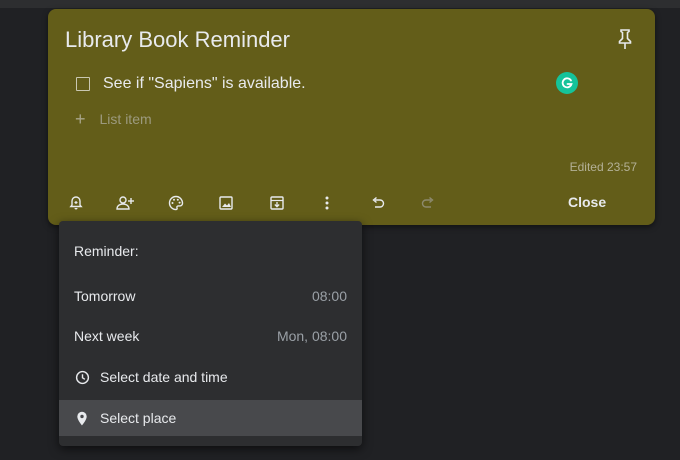 Image resolution: width=680 pixels, height=460 pixels. What do you see at coordinates (164, 377) in the screenshot?
I see `option-label: Select date and time` at bounding box center [164, 377].